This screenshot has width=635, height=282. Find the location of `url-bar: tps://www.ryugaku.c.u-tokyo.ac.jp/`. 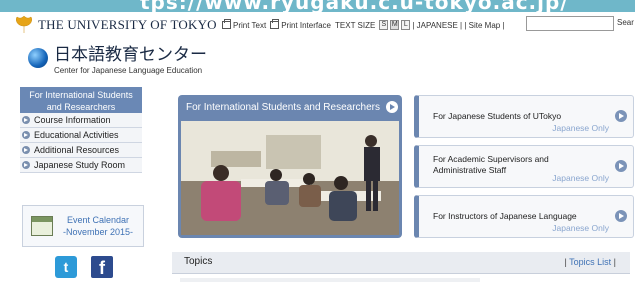

url-bar: tps://www.ryugaku.c.u-tokyo.ac.jp/ is located at coordinates (317, 6).